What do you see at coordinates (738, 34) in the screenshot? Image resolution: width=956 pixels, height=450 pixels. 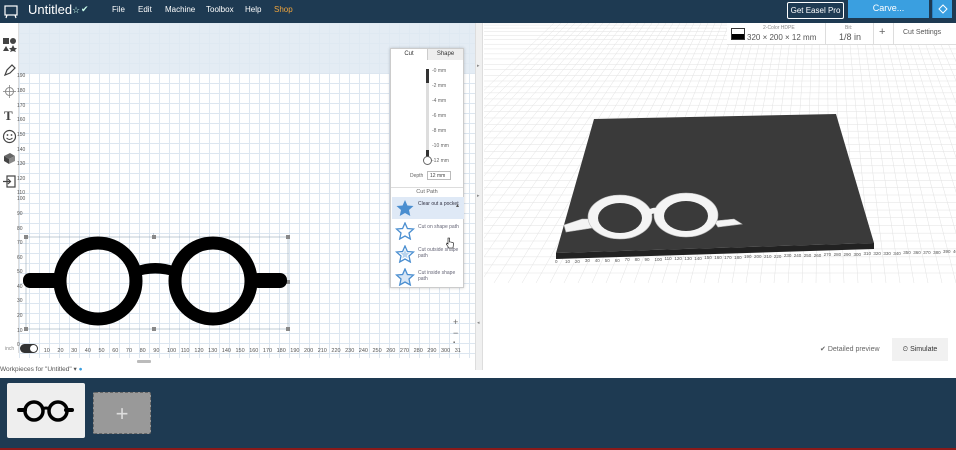 I see `material-swatch` at bounding box center [738, 34].